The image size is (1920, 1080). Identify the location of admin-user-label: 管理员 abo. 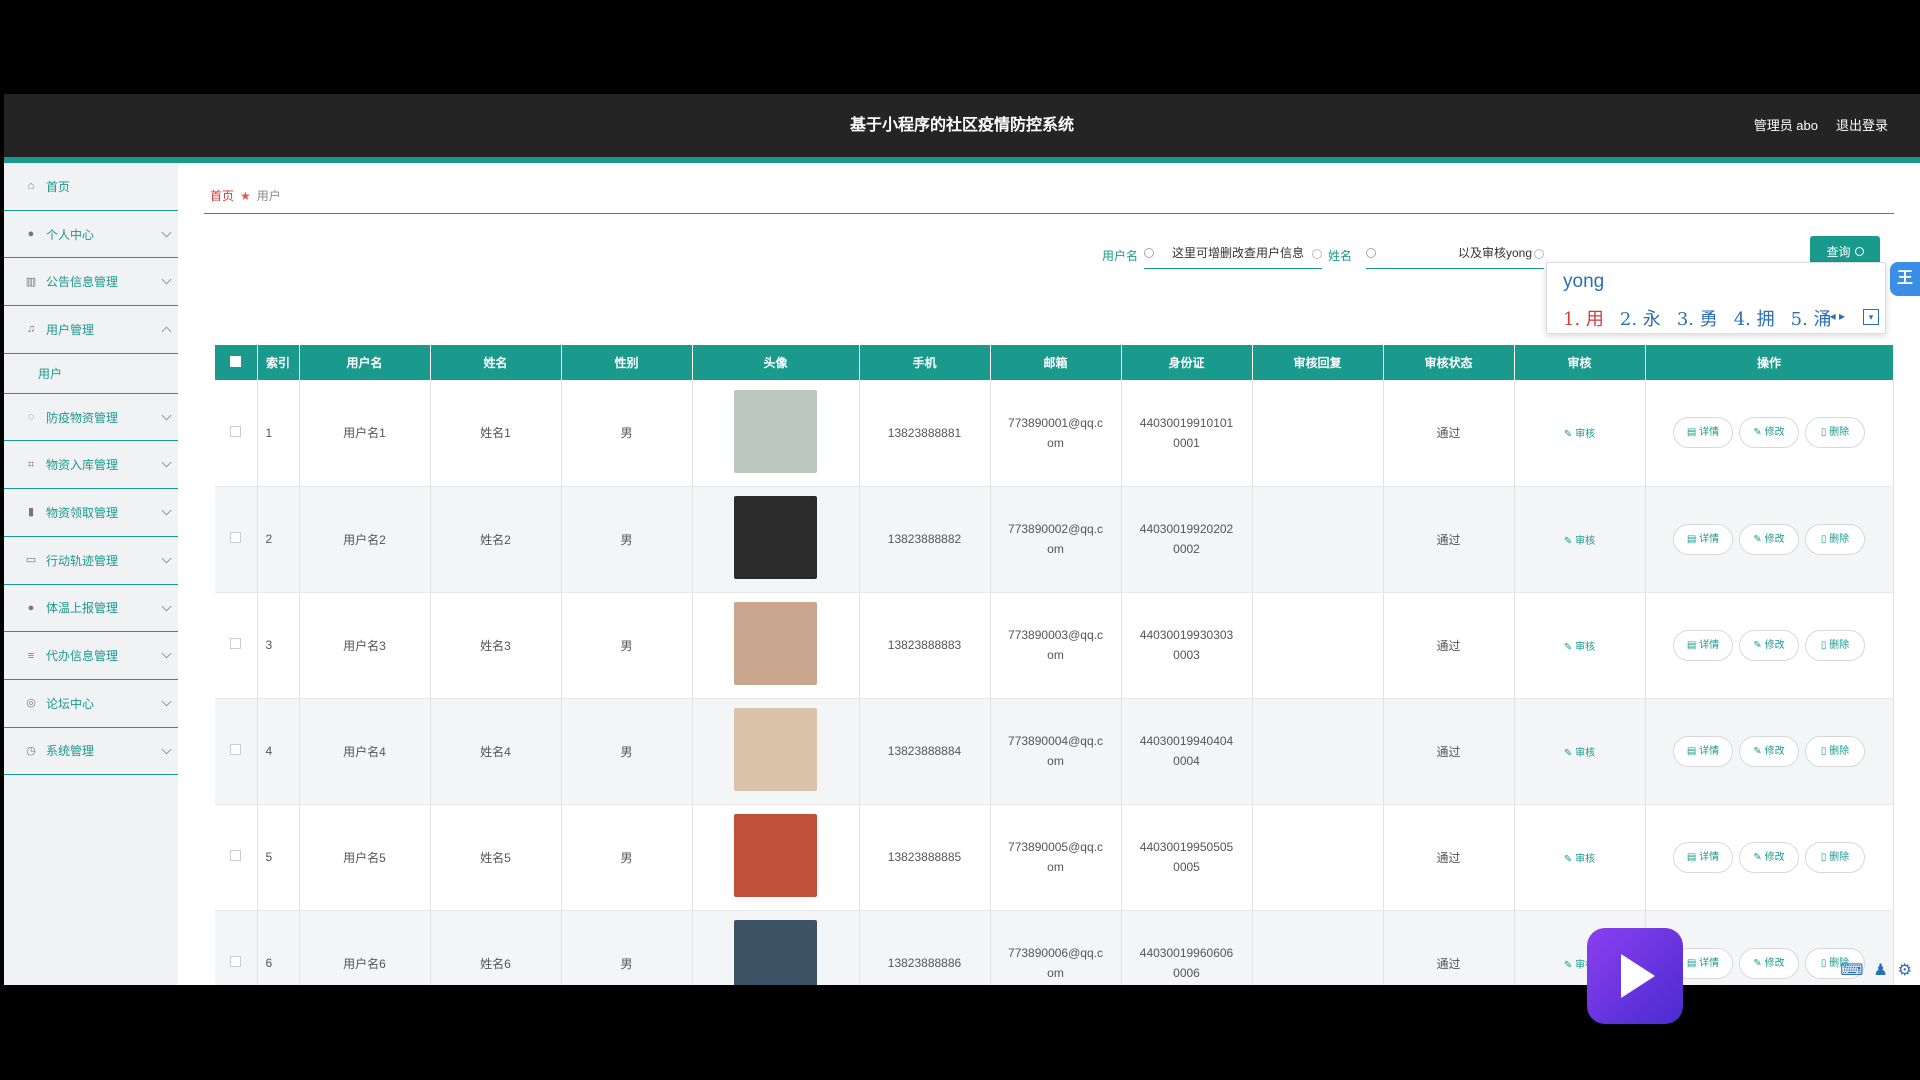
(1786, 125).